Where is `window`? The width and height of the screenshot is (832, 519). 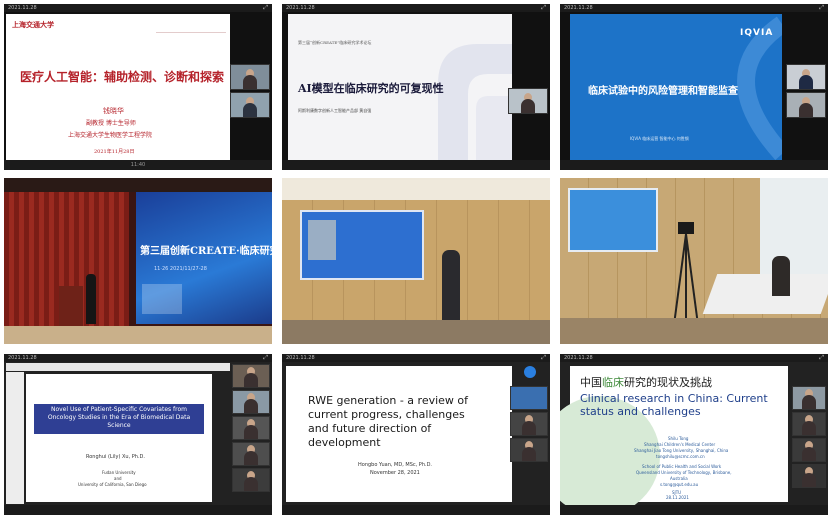 window is located at coordinates (794, 233).